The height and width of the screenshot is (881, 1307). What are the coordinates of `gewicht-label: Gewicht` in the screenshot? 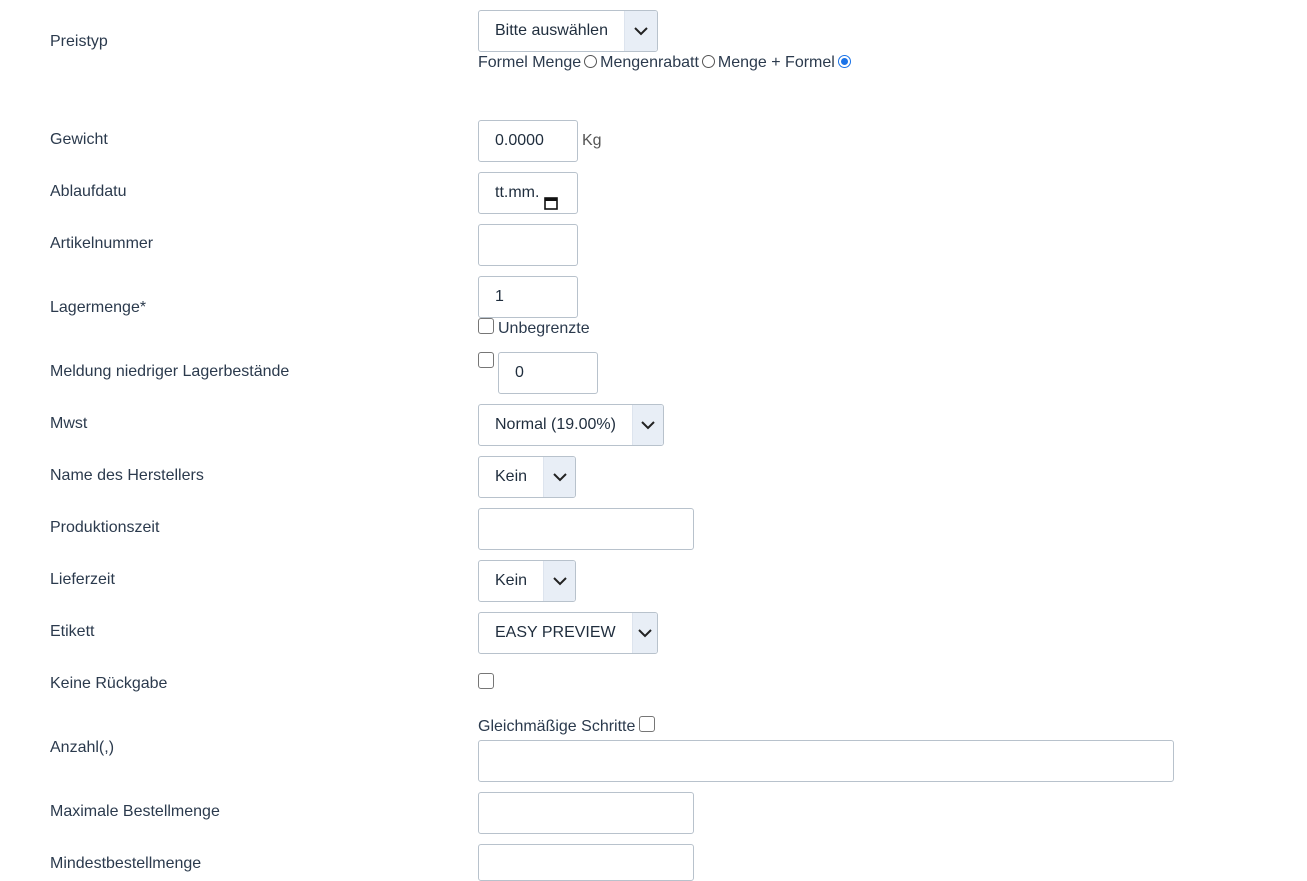 It's located at (79, 139).